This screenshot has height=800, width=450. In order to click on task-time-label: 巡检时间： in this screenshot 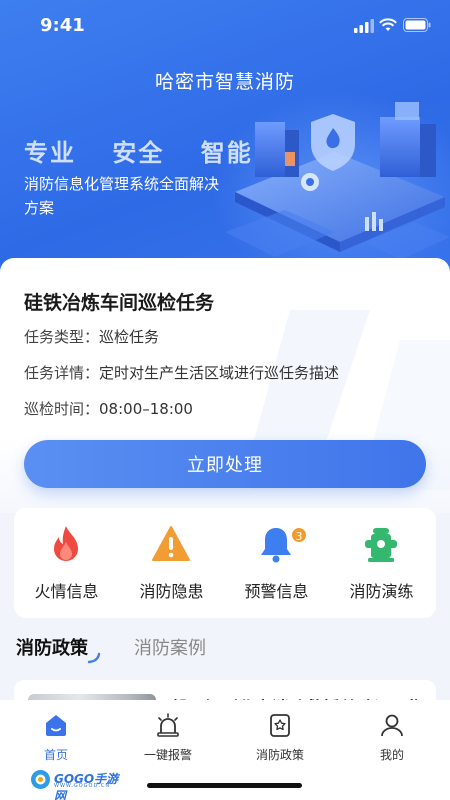, I will do `click(62, 409)`.